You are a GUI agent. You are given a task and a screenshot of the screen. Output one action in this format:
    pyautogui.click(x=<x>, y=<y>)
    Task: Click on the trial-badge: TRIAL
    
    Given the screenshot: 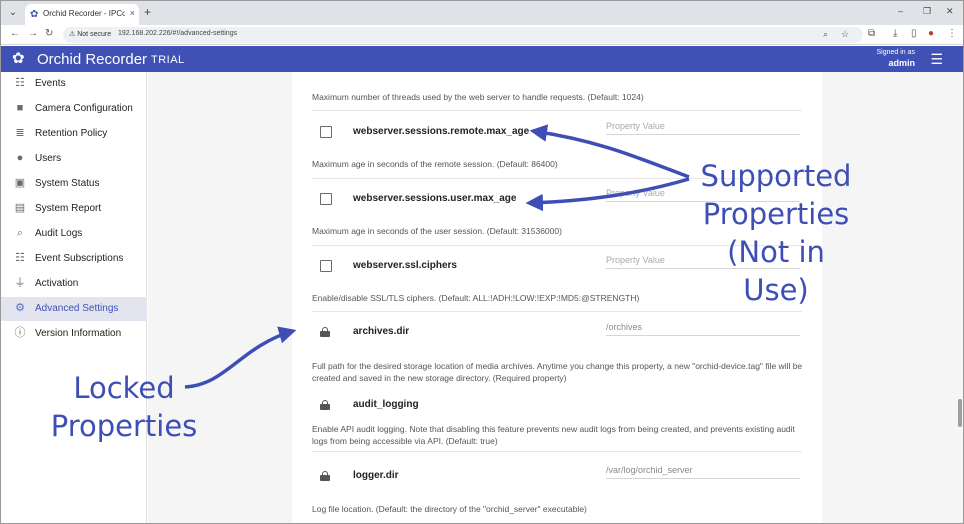 What is the action you would take?
    pyautogui.click(x=168, y=60)
    